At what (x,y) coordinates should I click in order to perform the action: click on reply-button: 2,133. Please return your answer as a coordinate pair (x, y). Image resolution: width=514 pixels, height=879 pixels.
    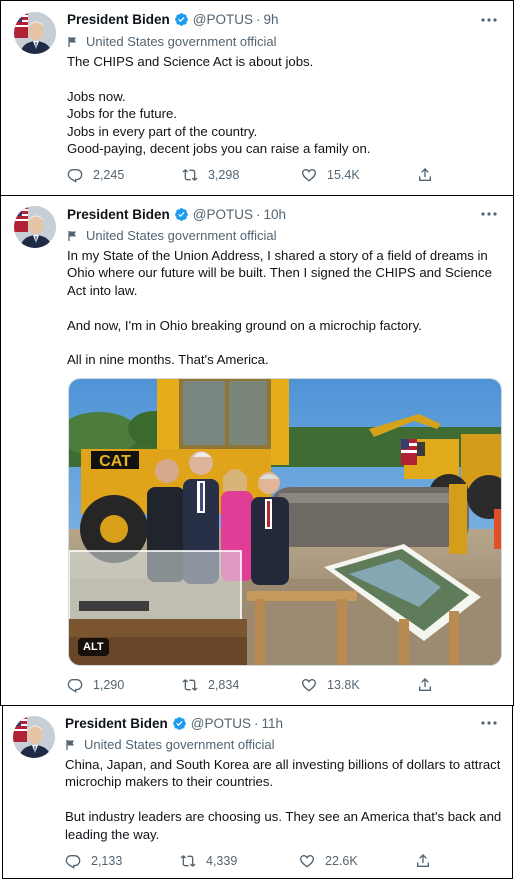
    Looking at the image, I should click on (93, 861).